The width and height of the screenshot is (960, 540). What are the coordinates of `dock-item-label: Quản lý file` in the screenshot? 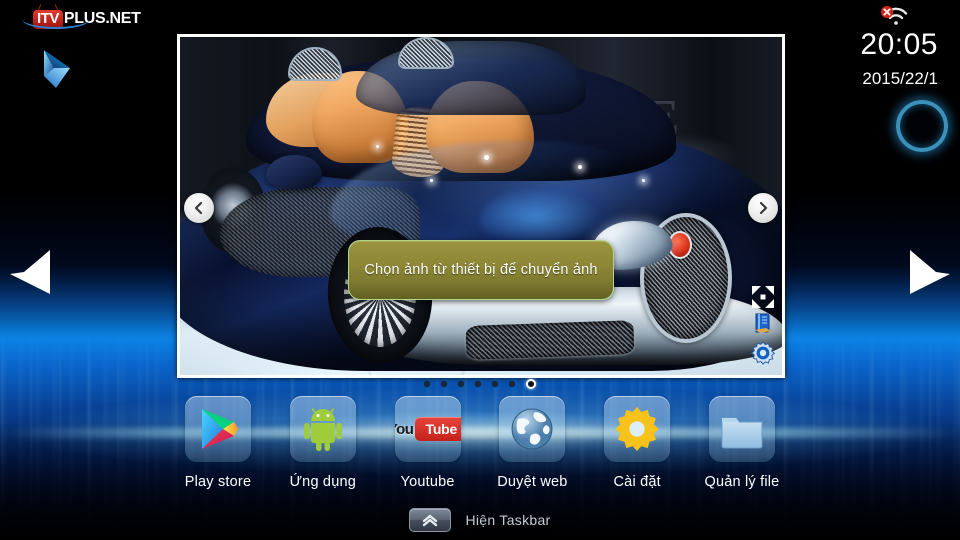 It's located at (742, 482).